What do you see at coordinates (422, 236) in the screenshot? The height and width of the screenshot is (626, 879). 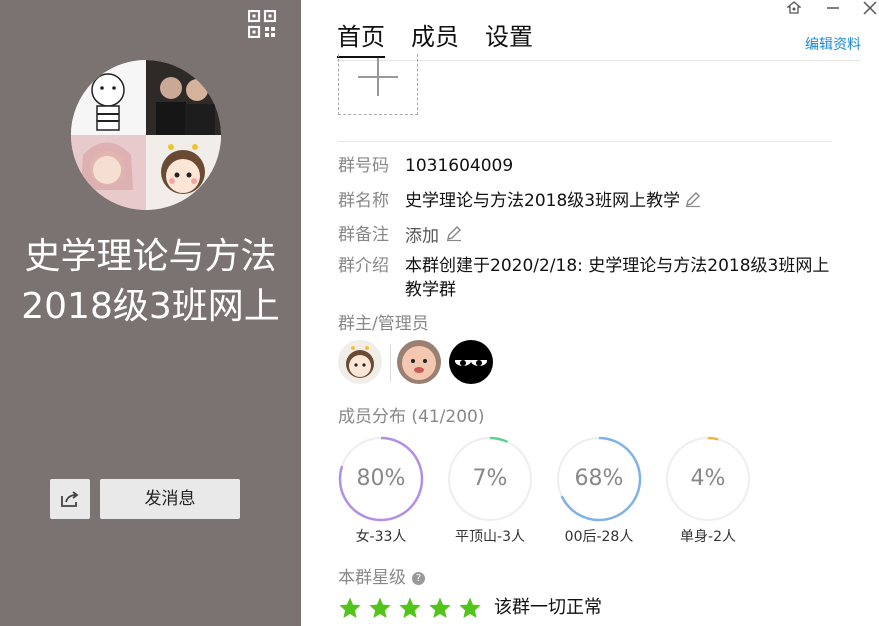 I see `group-remark-value: 添加` at bounding box center [422, 236].